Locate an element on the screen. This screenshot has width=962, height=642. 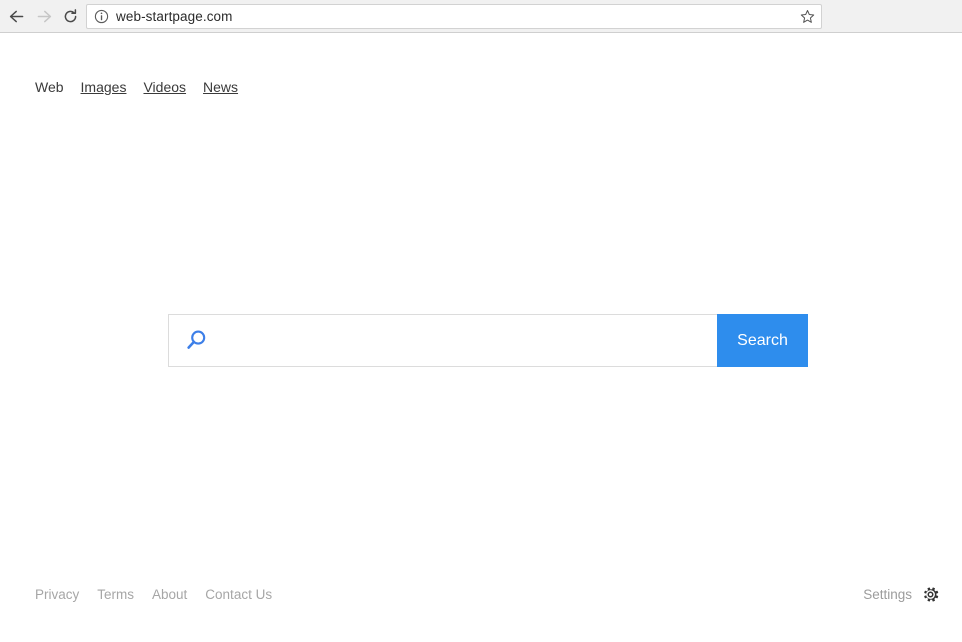
nav-link-news: News is located at coordinates (220, 87).